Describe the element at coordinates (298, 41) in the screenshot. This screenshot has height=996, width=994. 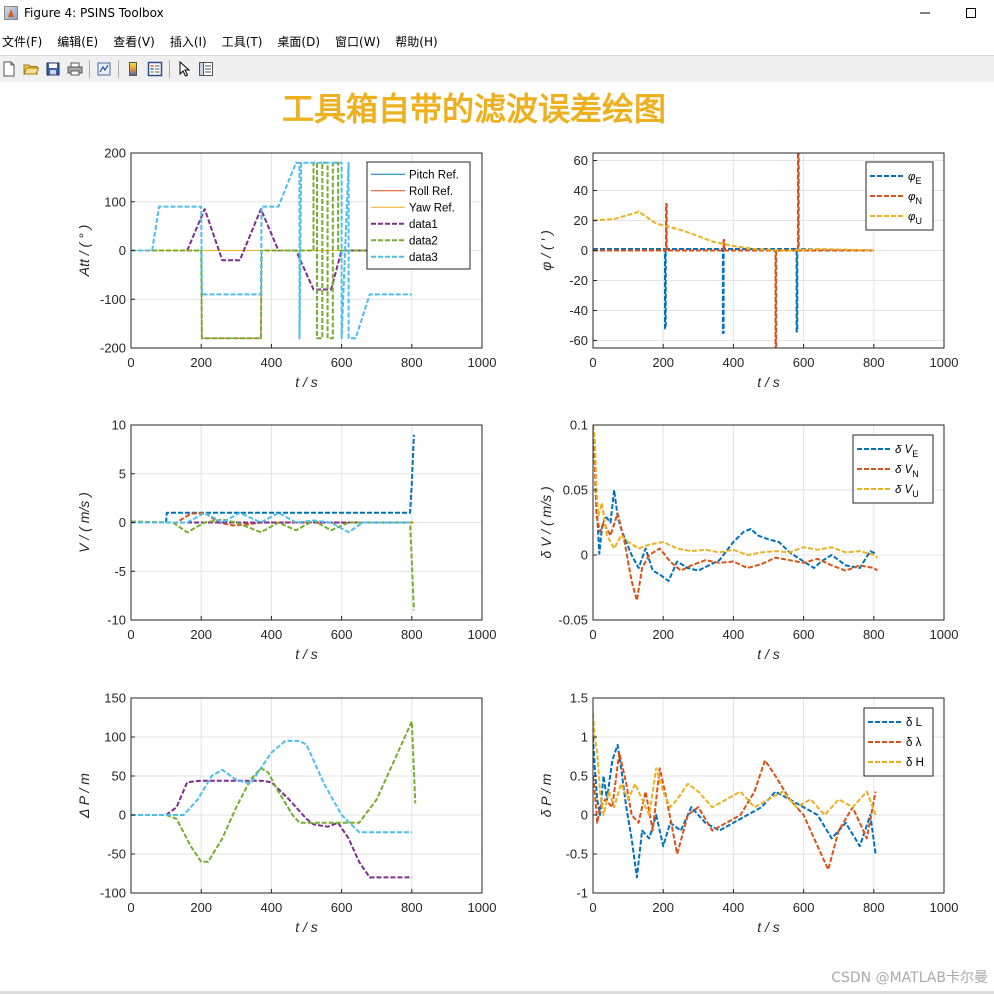
I see `menu-desktop: 桌面(D)` at that location.